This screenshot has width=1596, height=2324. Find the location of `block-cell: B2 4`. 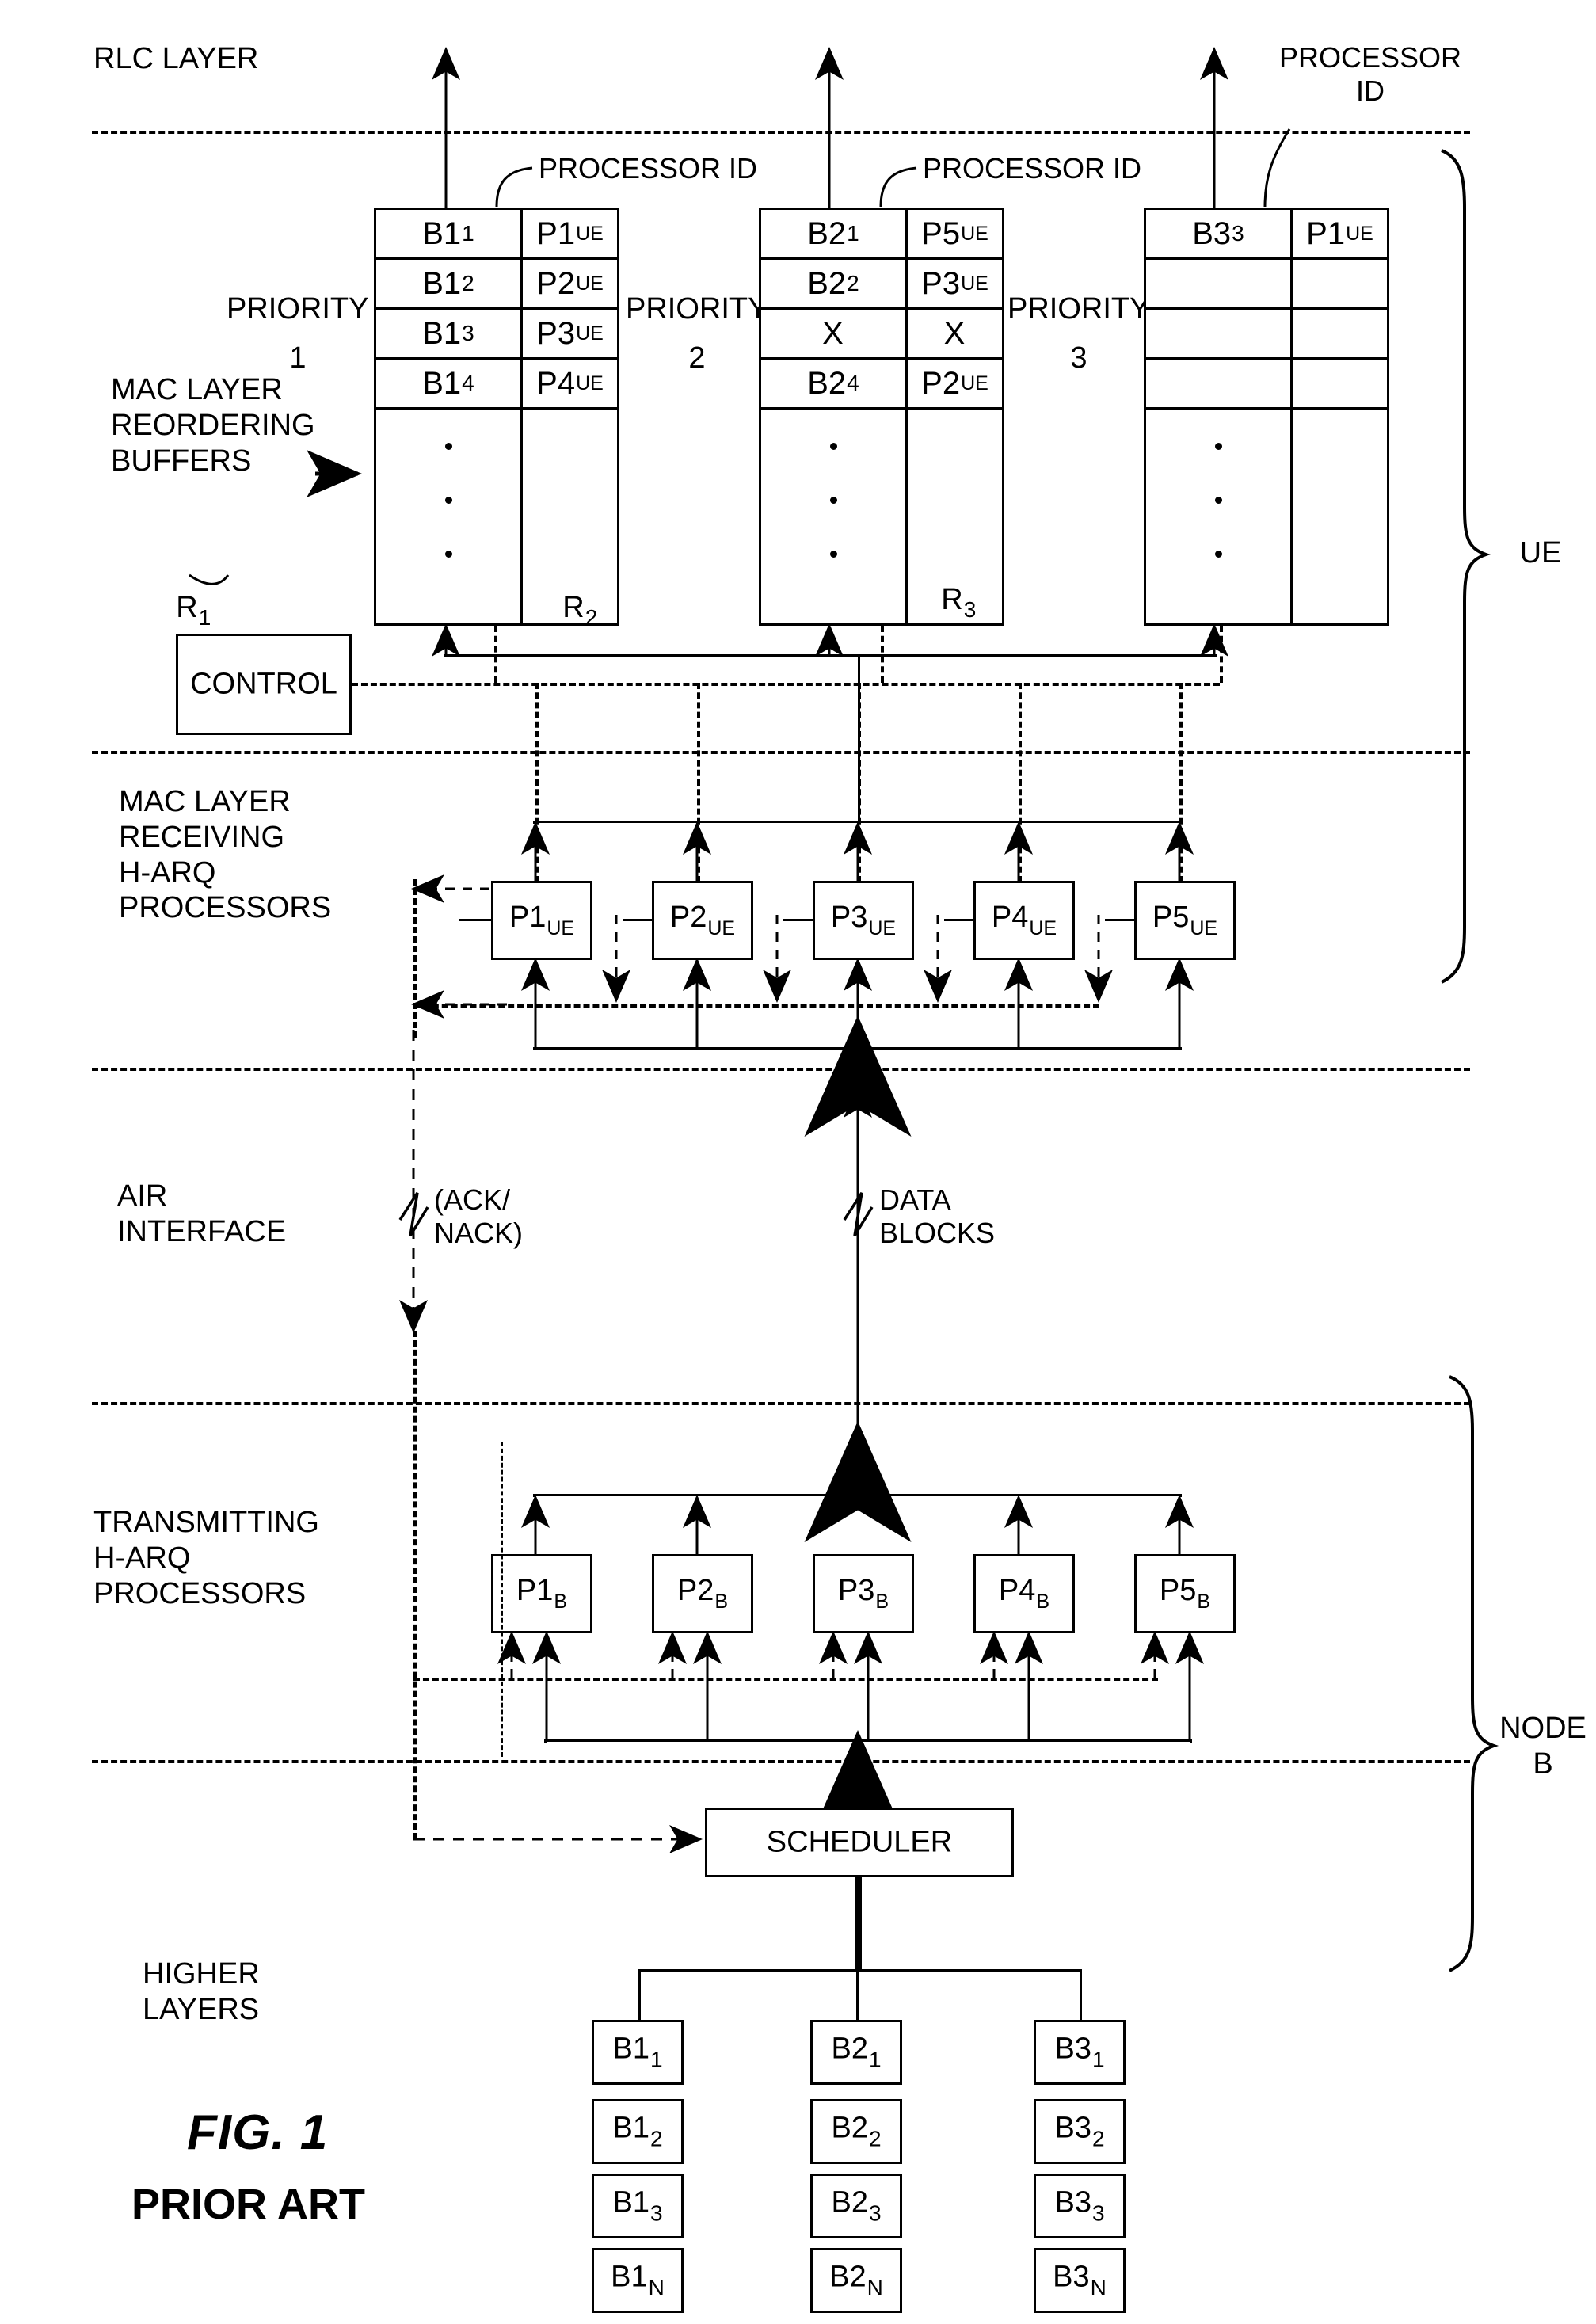

block-cell: B2 4 is located at coordinates (833, 383).